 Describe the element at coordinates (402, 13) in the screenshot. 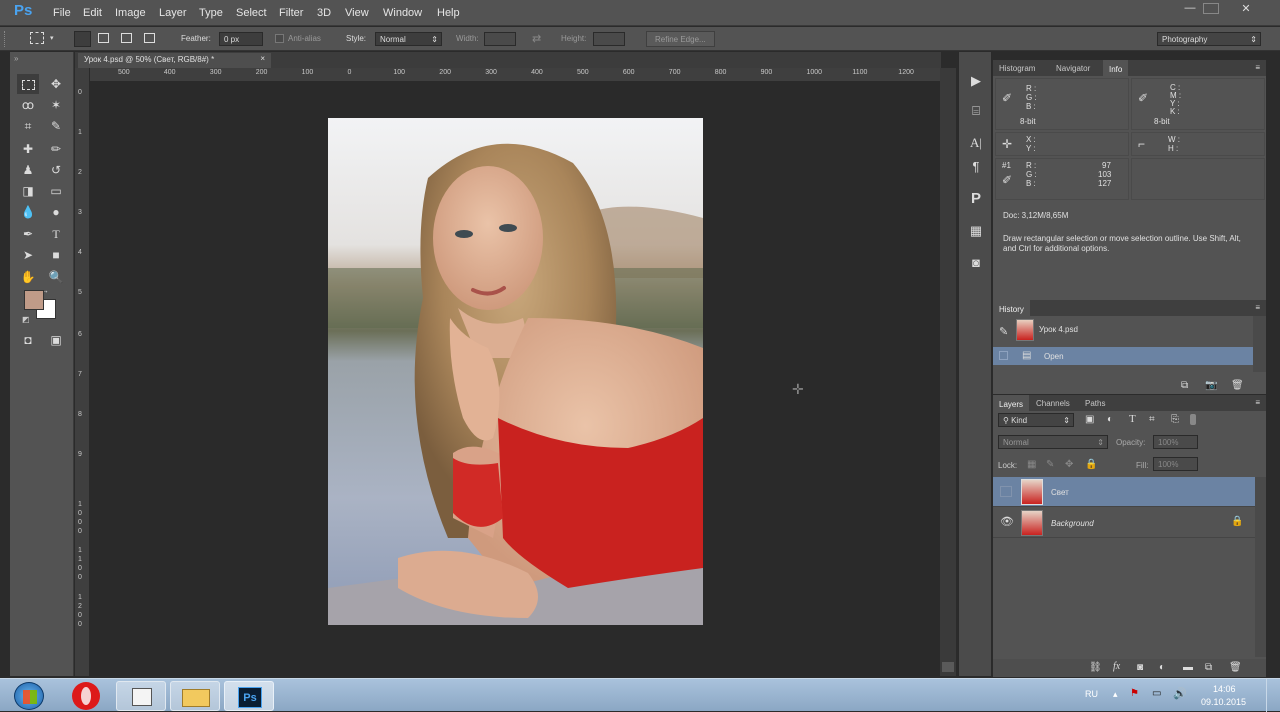

I see `menu-window: Window` at that location.